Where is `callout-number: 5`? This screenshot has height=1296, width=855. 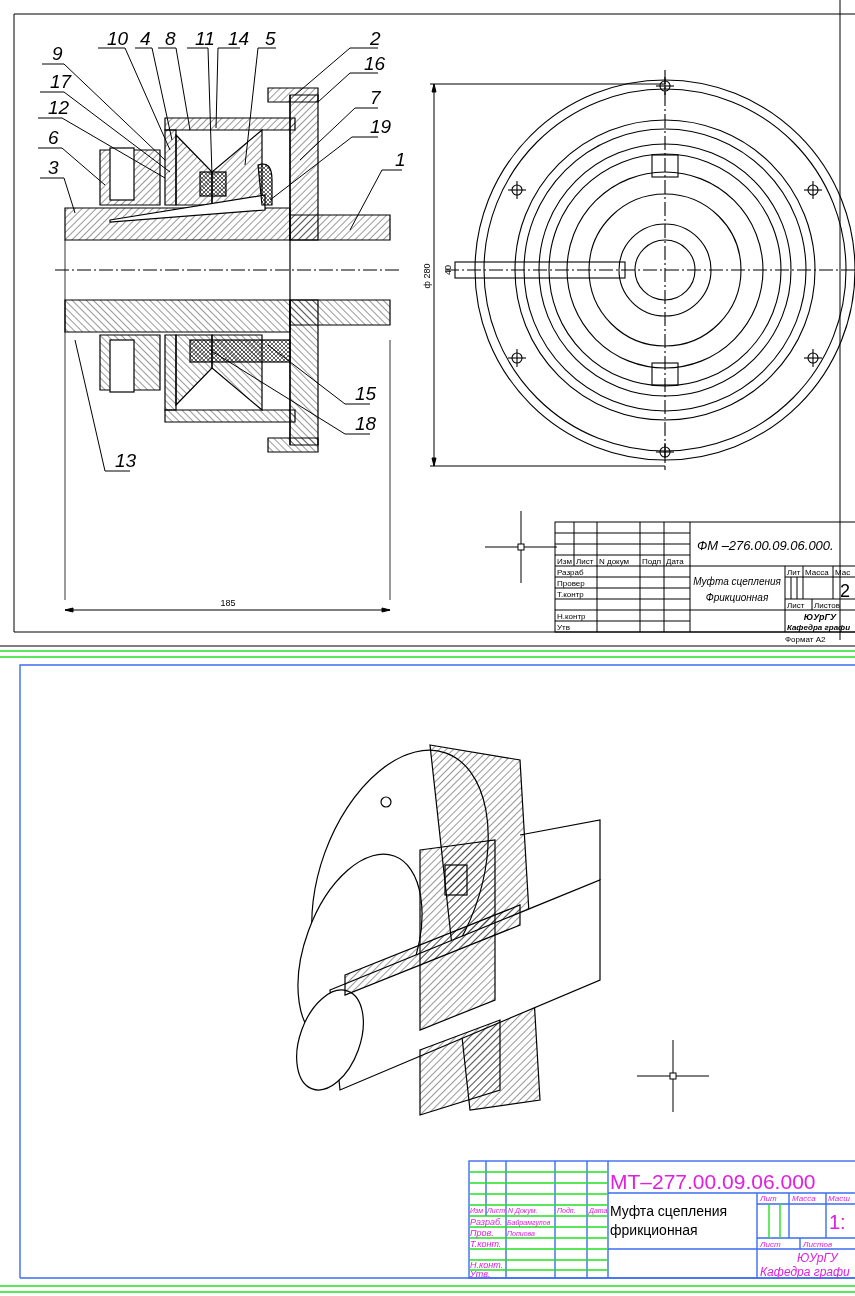 callout-number: 5 is located at coordinates (270, 38).